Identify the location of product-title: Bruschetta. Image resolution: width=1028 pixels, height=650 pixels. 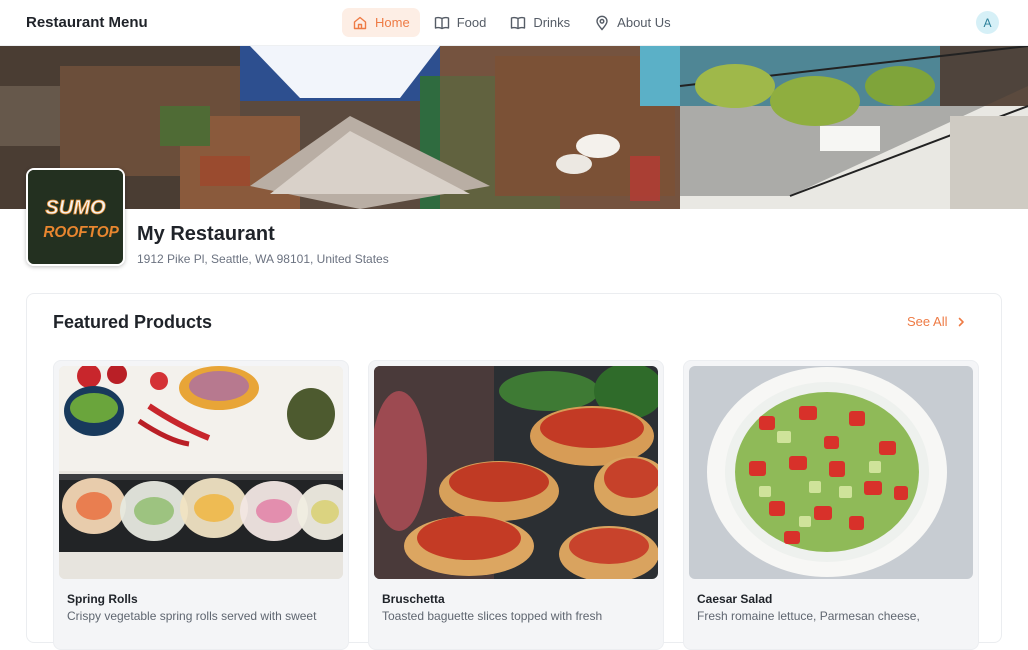
(413, 599).